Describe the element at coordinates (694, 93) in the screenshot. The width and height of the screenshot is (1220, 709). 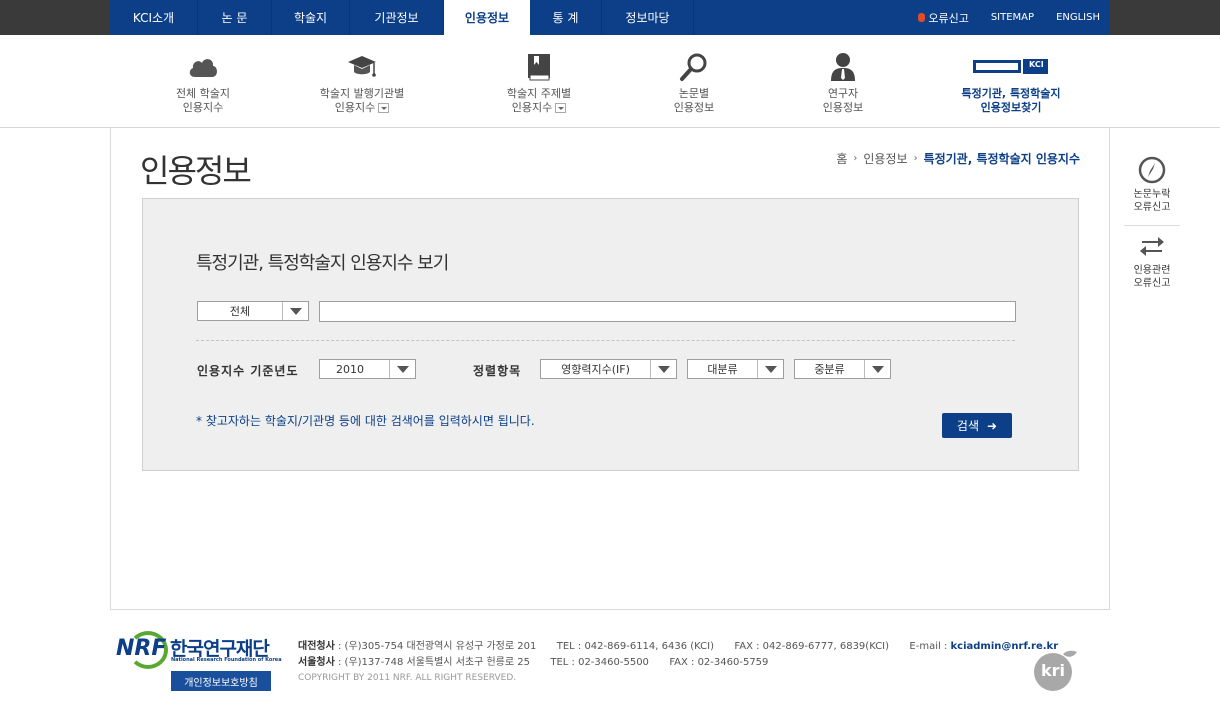
I see `subnav-label-line1: 논문별` at that location.